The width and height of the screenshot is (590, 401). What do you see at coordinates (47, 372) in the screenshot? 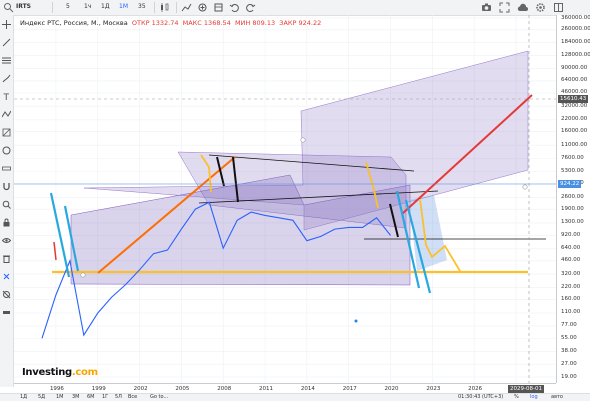
I see `logo-text: Investing` at bounding box center [47, 372].